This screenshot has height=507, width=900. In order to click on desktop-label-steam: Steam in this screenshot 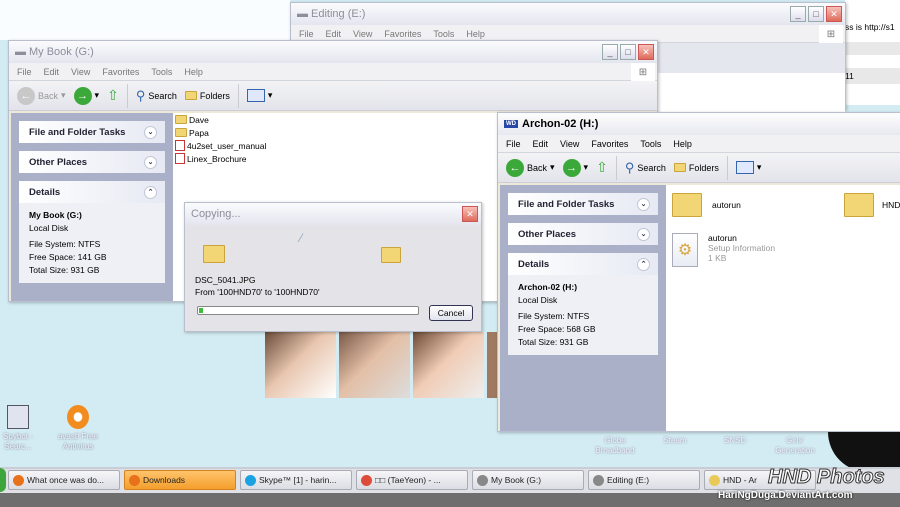, I will do `click(675, 441)`.